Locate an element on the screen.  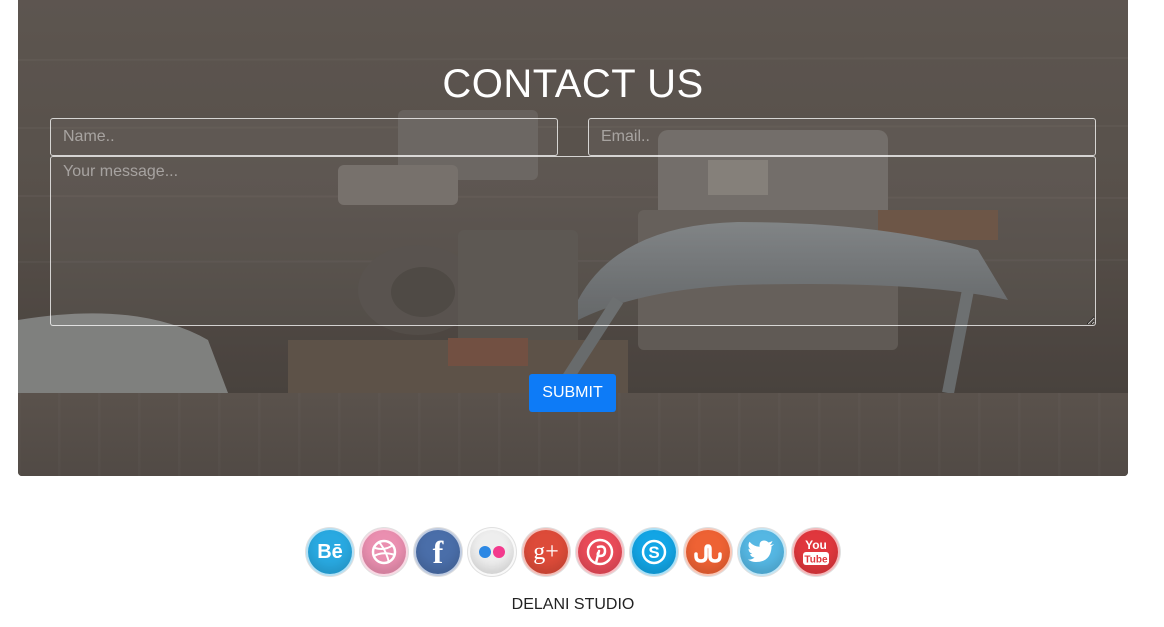
dribbble-icon is located at coordinates (384, 552).